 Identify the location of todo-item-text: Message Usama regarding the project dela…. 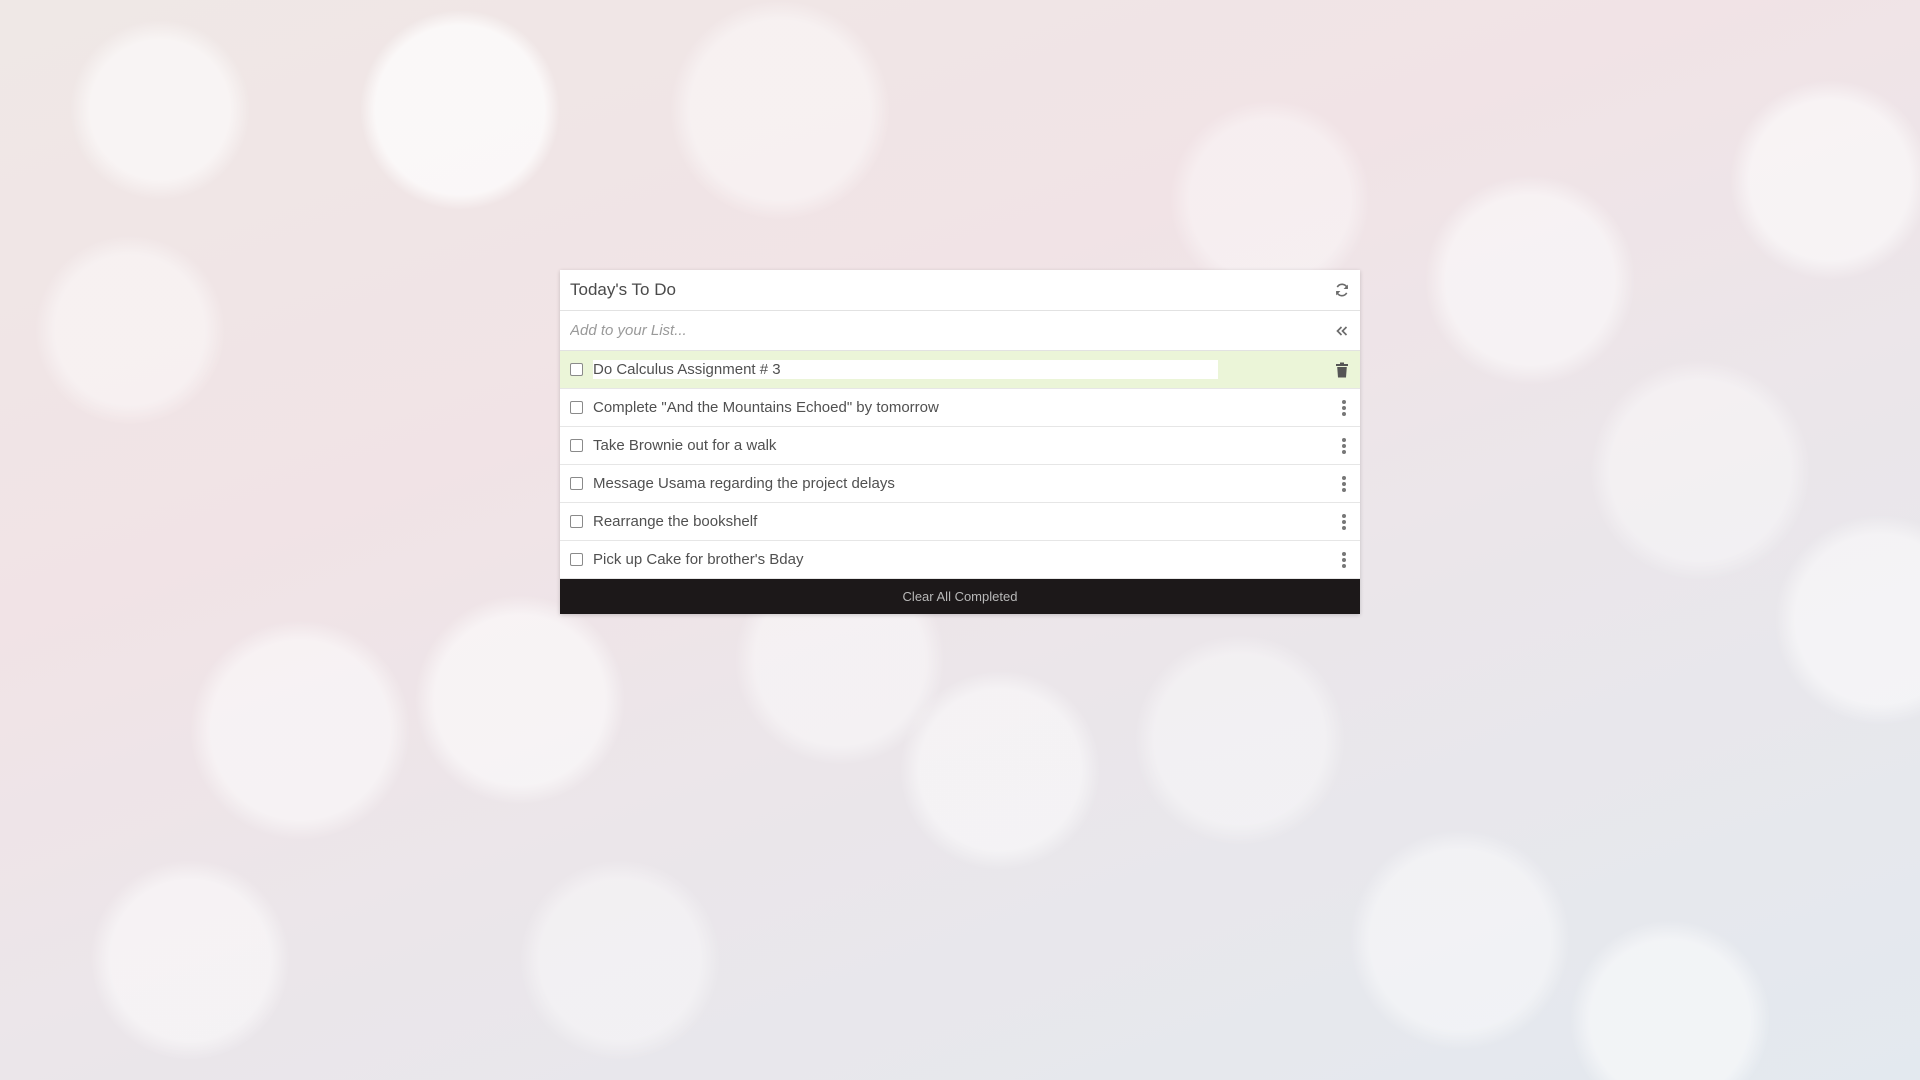
(744, 483).